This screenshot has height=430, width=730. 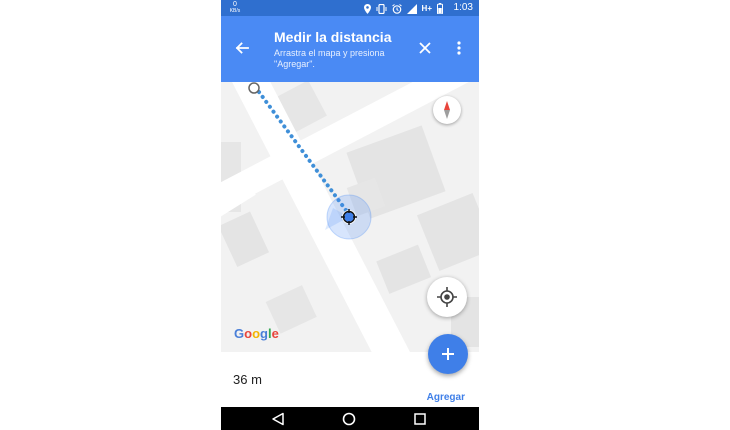 I want to click on nav-home-icon, so click(x=349, y=419).